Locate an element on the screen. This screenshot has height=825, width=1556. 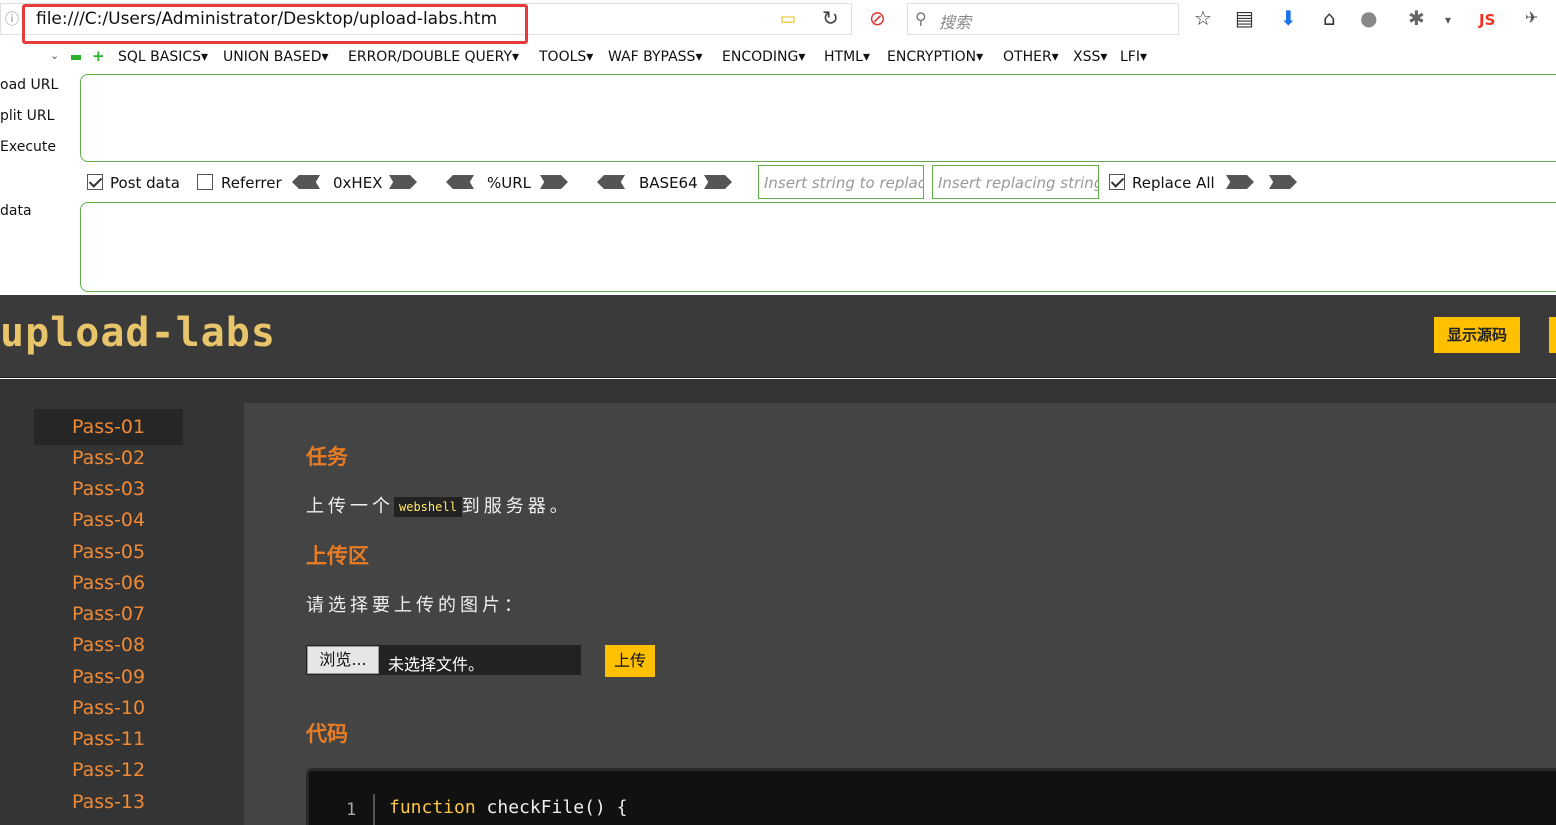
home-icon: ⌂ is located at coordinates (1329, 18).